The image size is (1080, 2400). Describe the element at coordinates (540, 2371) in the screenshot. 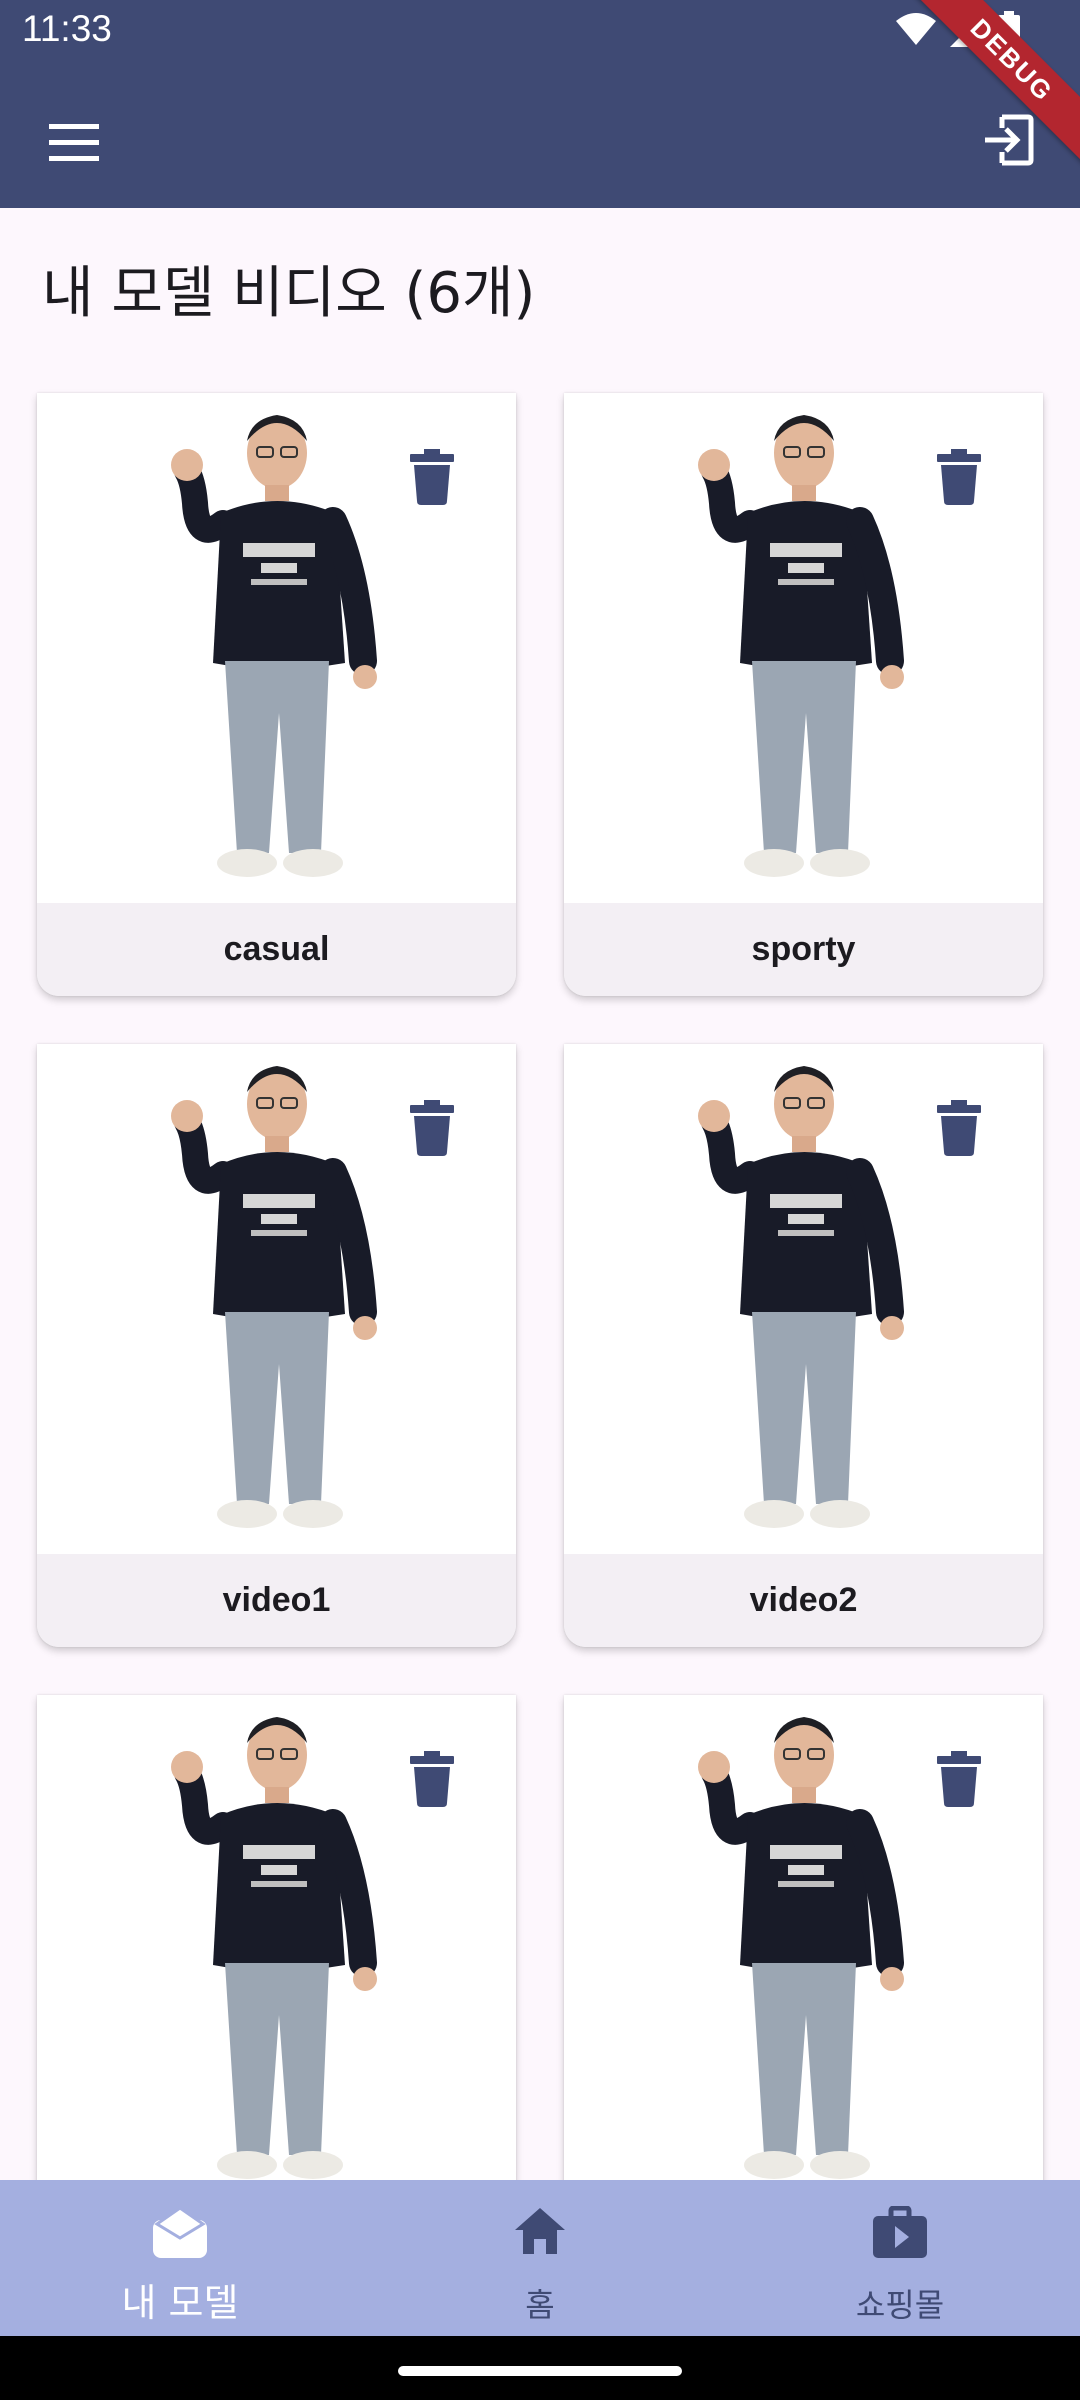

I see `home-gesture-handle` at that location.